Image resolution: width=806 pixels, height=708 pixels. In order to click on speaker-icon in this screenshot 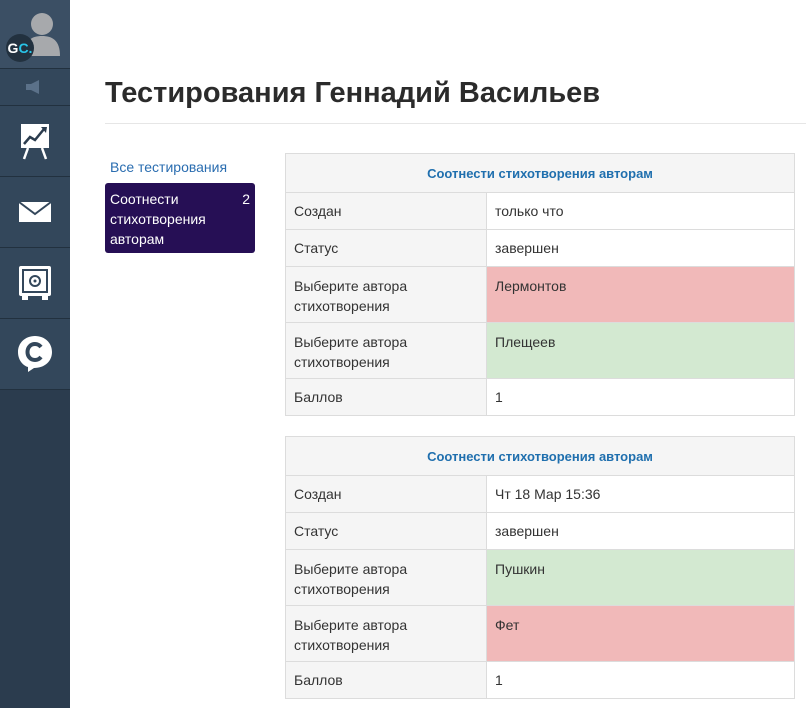, I will do `click(32, 87)`.